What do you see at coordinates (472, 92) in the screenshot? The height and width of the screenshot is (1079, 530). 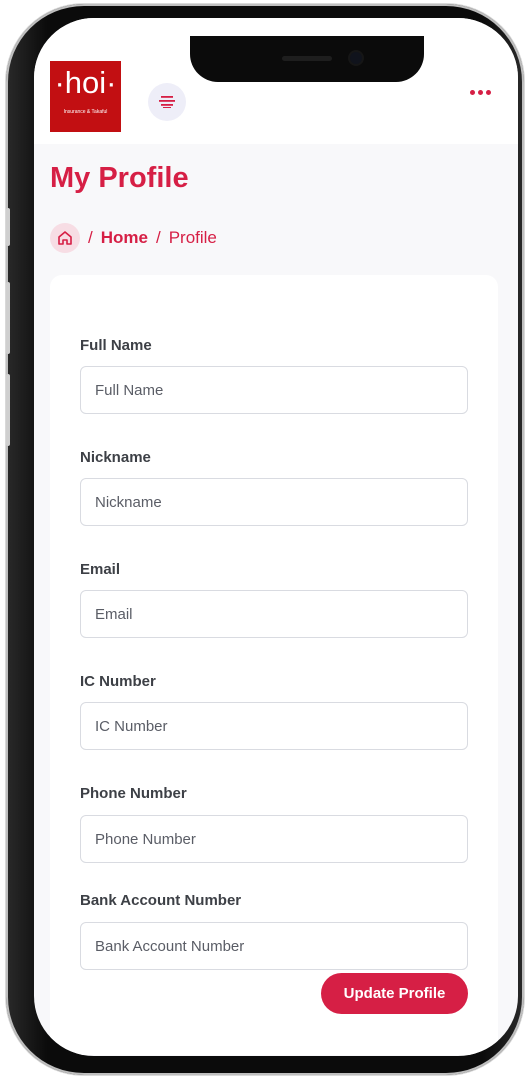 I see `more-horizontal-icon` at bounding box center [472, 92].